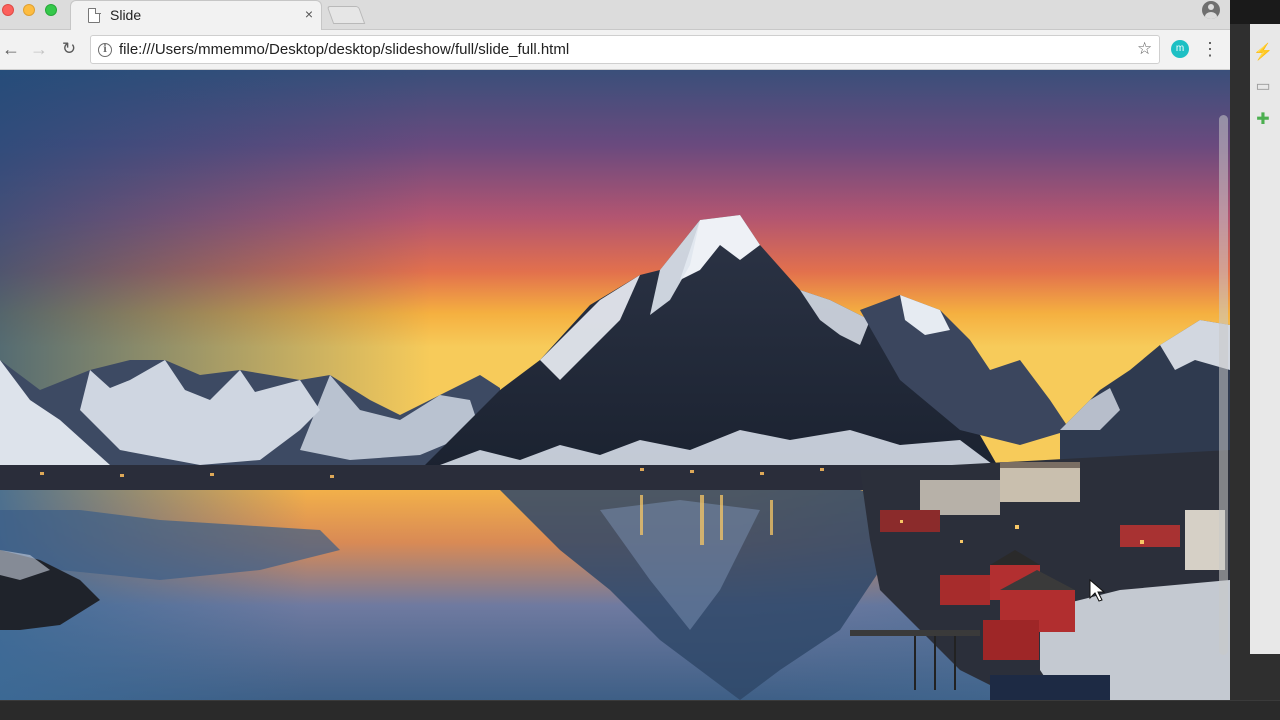 This screenshot has height=720, width=1280. What do you see at coordinates (29, 10) in the screenshot?
I see `minimize-window-button` at bounding box center [29, 10].